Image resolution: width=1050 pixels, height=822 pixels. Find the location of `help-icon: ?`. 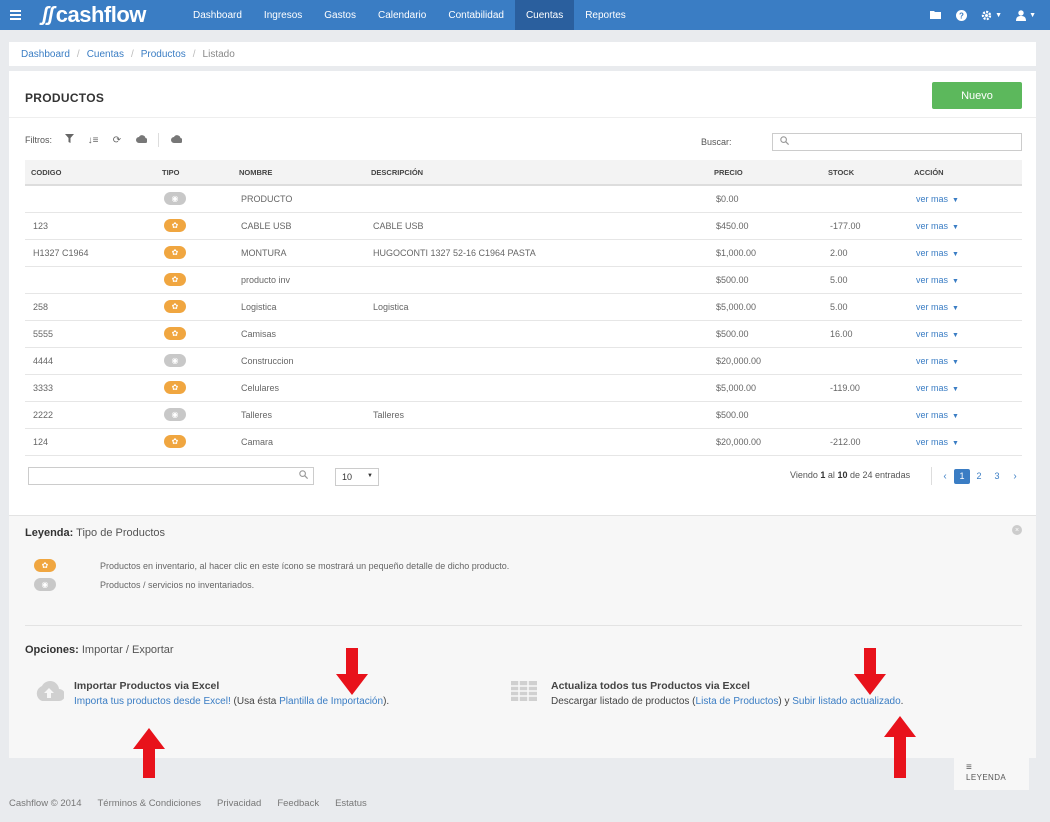

help-icon: ? is located at coordinates (962, 15).